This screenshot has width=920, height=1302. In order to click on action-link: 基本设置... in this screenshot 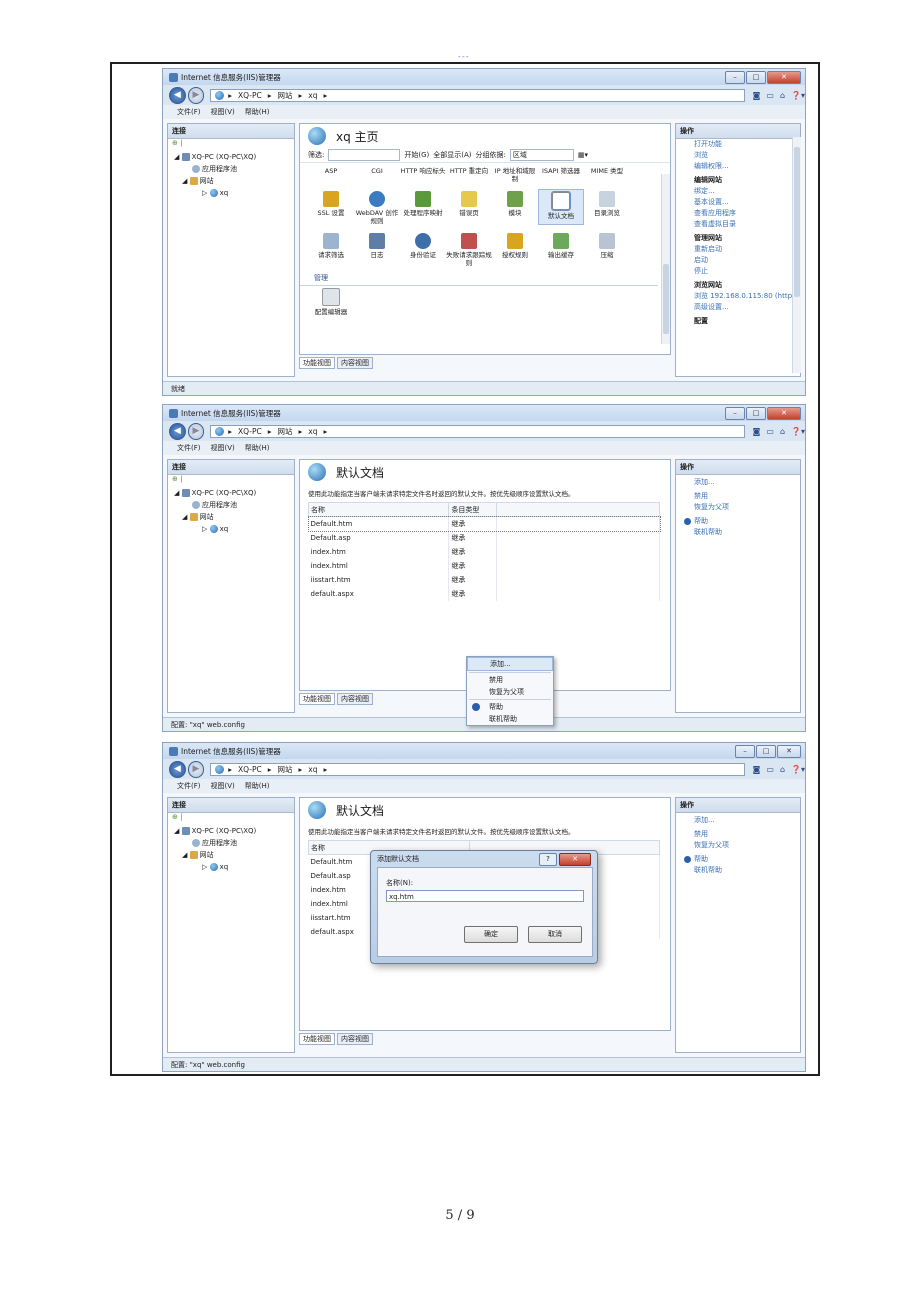, I will do `click(741, 202)`.